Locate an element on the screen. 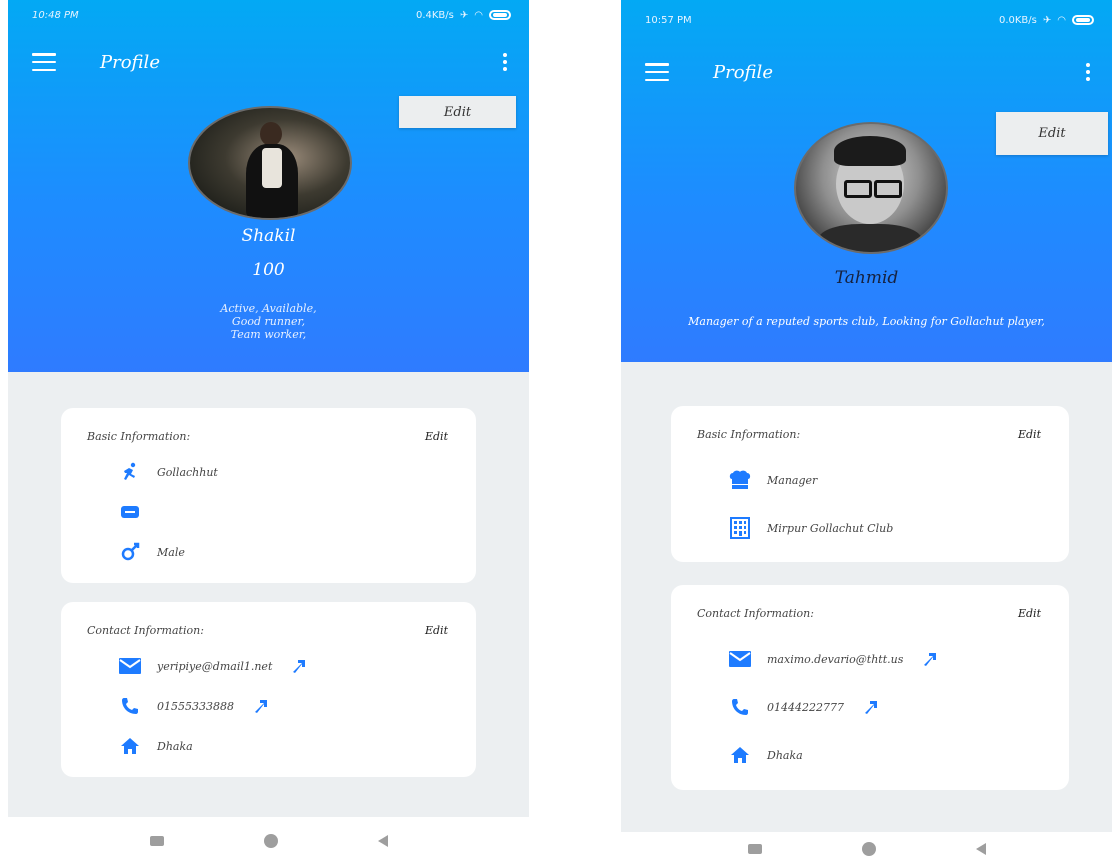 This screenshot has width=1112, height=865. contact-row-email: yeripiye@dmail1.net is located at coordinates (212, 666).